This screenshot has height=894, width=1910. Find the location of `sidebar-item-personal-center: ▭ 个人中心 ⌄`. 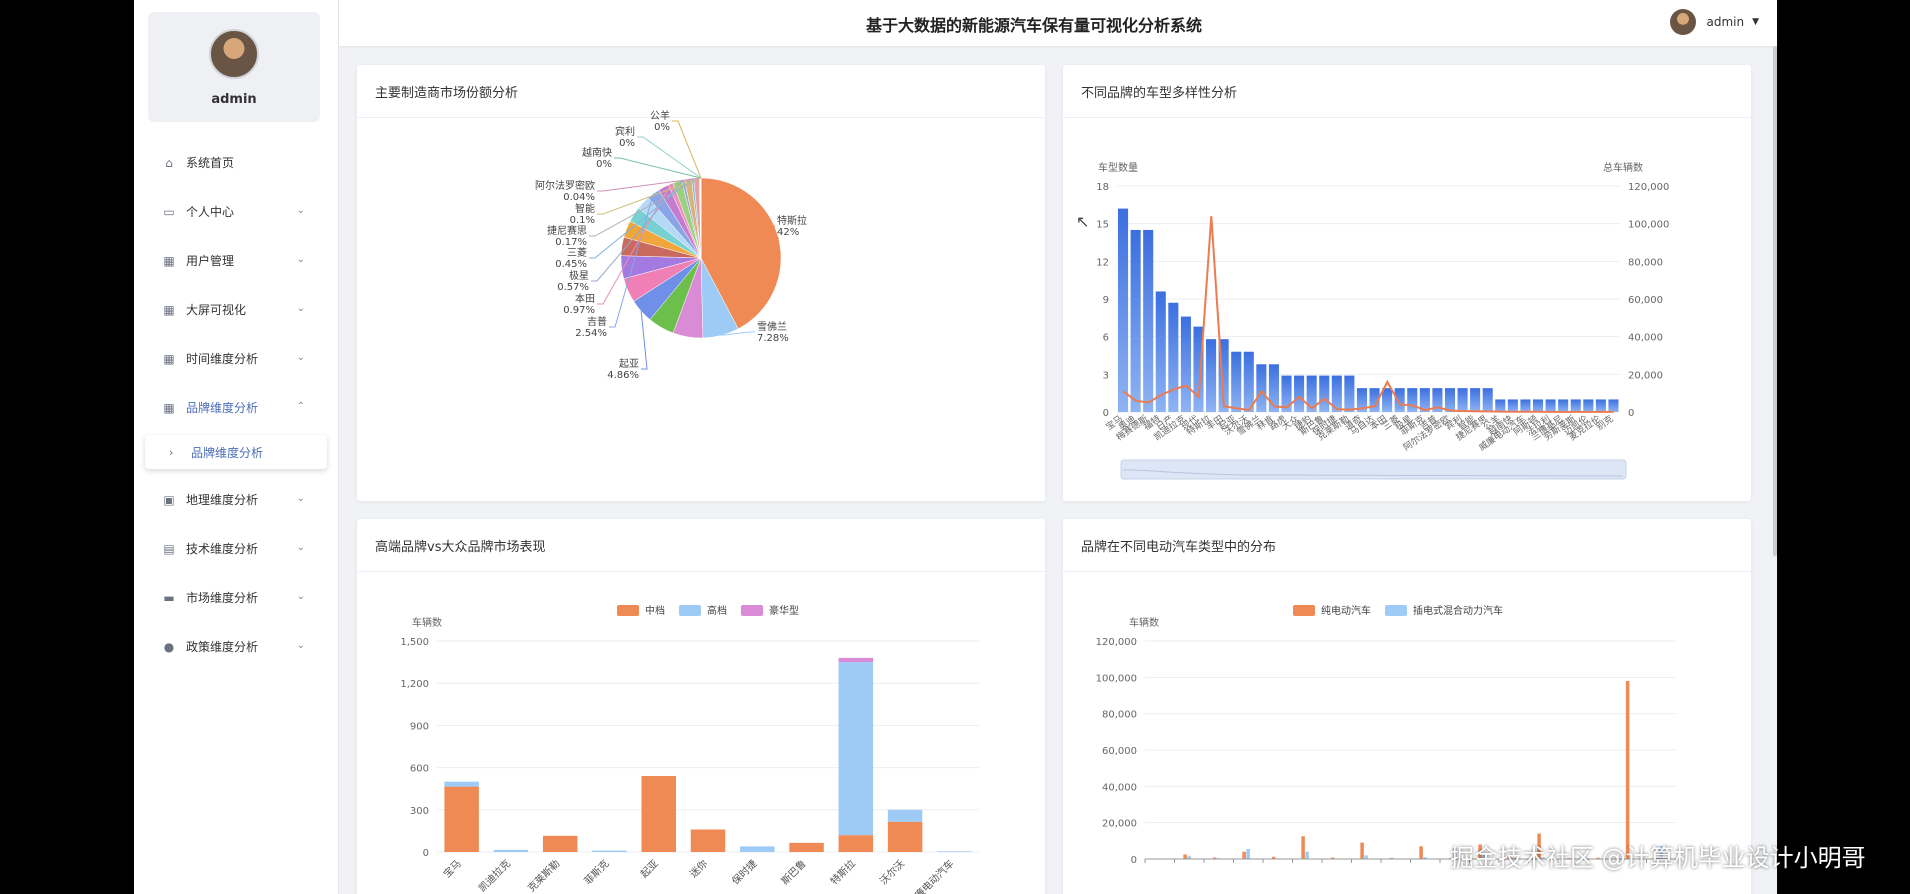

sidebar-item-personal-center: ▭ 个人中心 ⌄ is located at coordinates (236, 211).